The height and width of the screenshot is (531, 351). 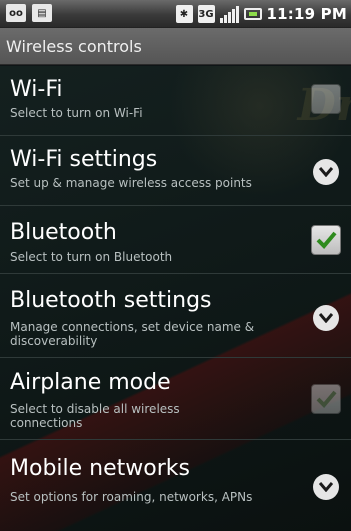 What do you see at coordinates (184, 14) in the screenshot?
I see `bluetooth-icon: ✱` at bounding box center [184, 14].